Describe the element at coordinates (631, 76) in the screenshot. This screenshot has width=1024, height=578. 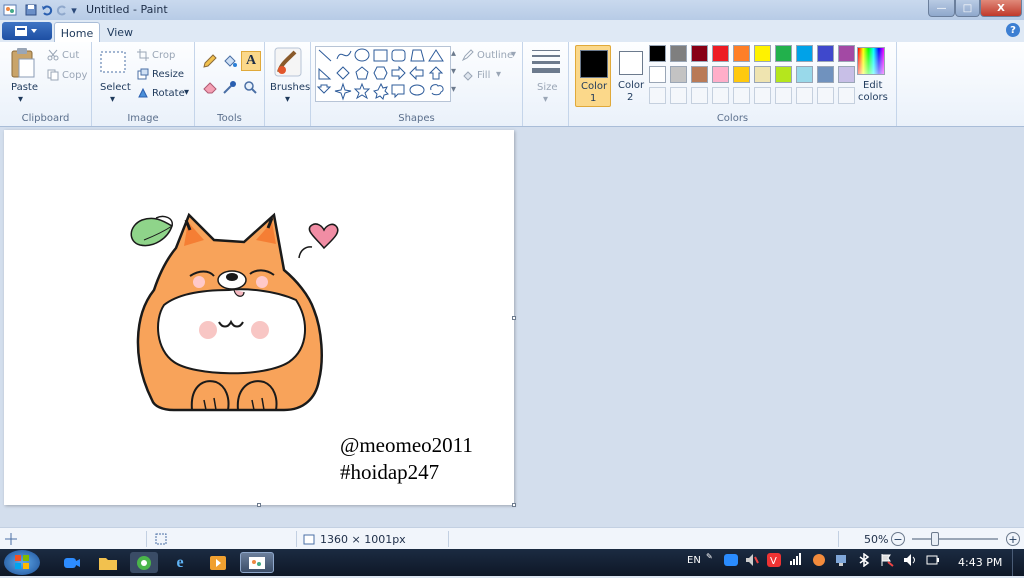
I see `color2-button: Color 2` at that location.